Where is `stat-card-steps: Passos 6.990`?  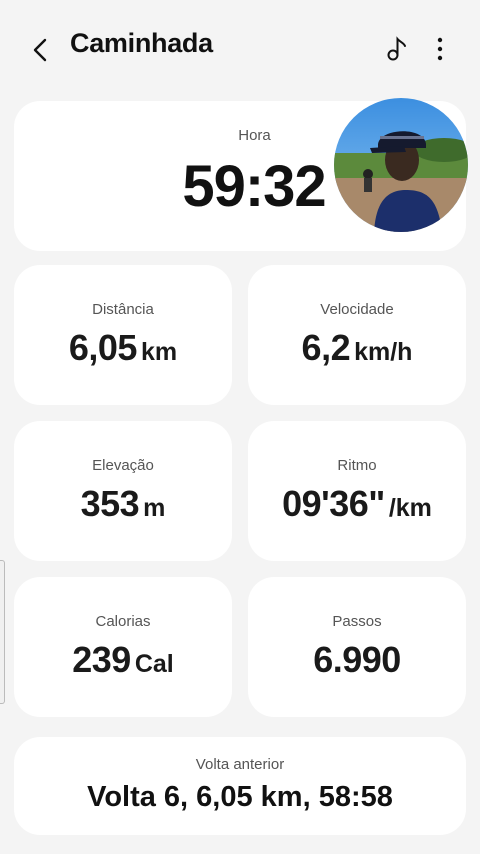 stat-card-steps: Passos 6.990 is located at coordinates (357, 647).